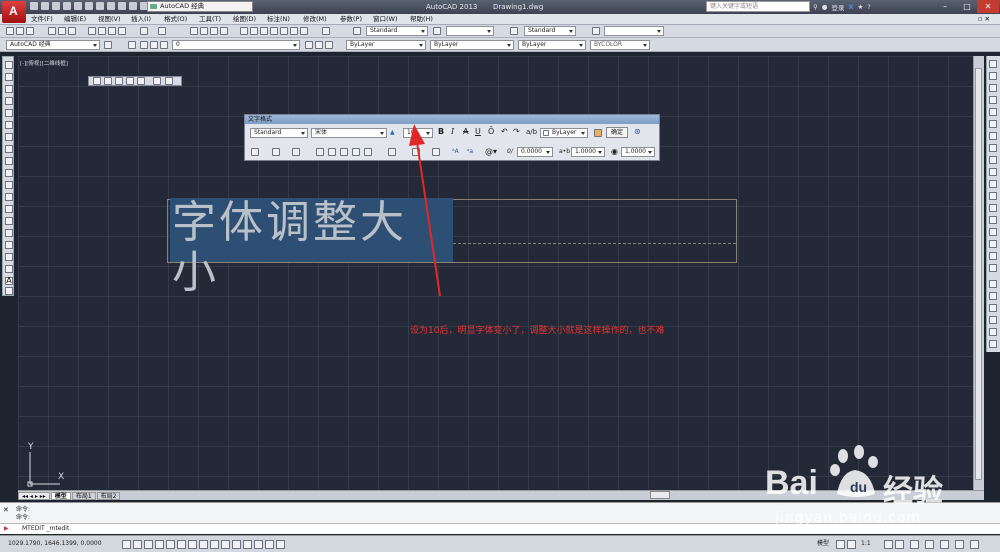 The width and height of the screenshot is (1000, 552). What do you see at coordinates (9, 233) in the screenshot?
I see `hatch-icon` at bounding box center [9, 233].